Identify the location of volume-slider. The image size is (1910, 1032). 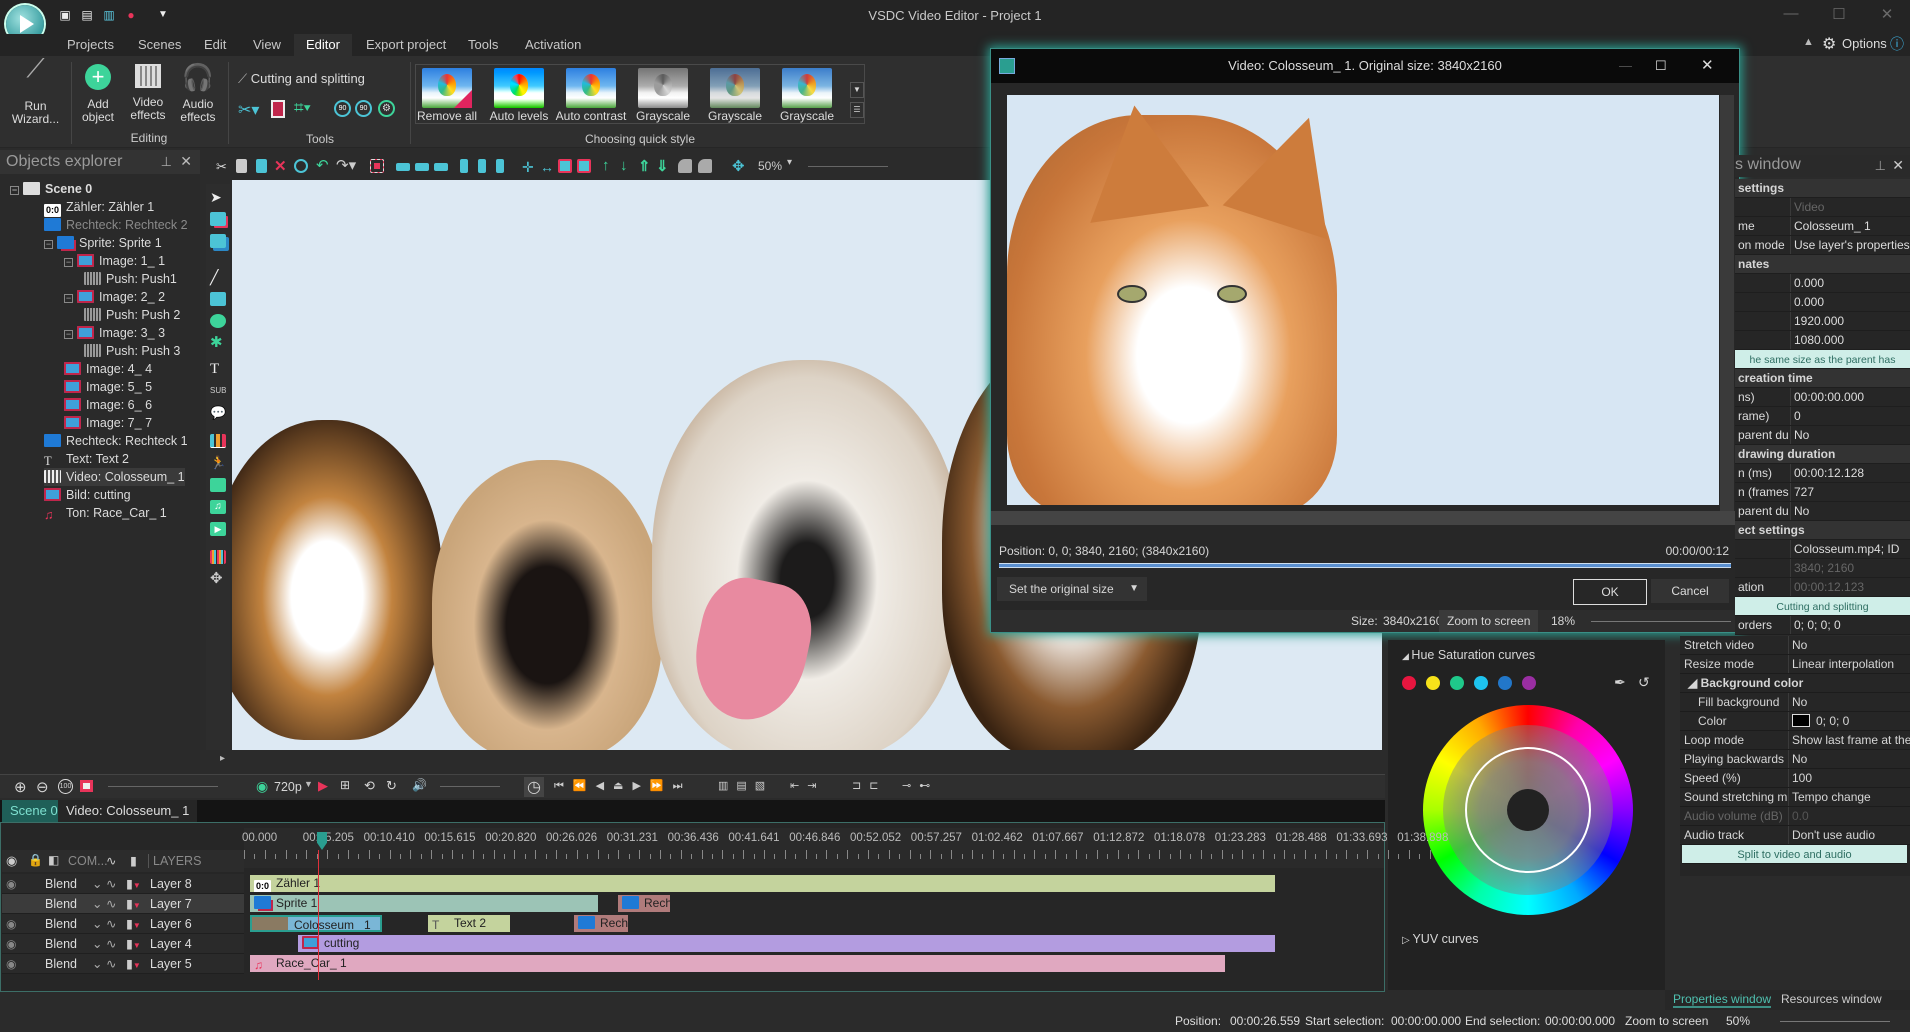
(470, 786).